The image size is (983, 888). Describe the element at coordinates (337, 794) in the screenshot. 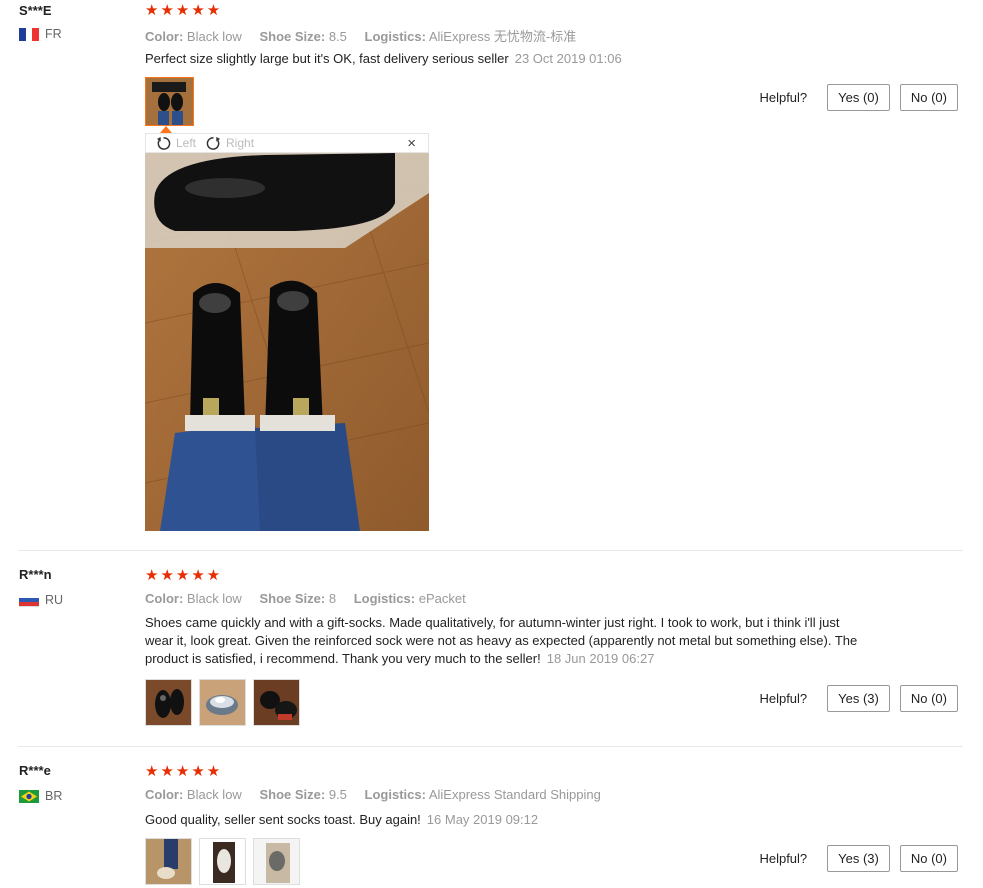

I see `size-value: 9.5` at that location.